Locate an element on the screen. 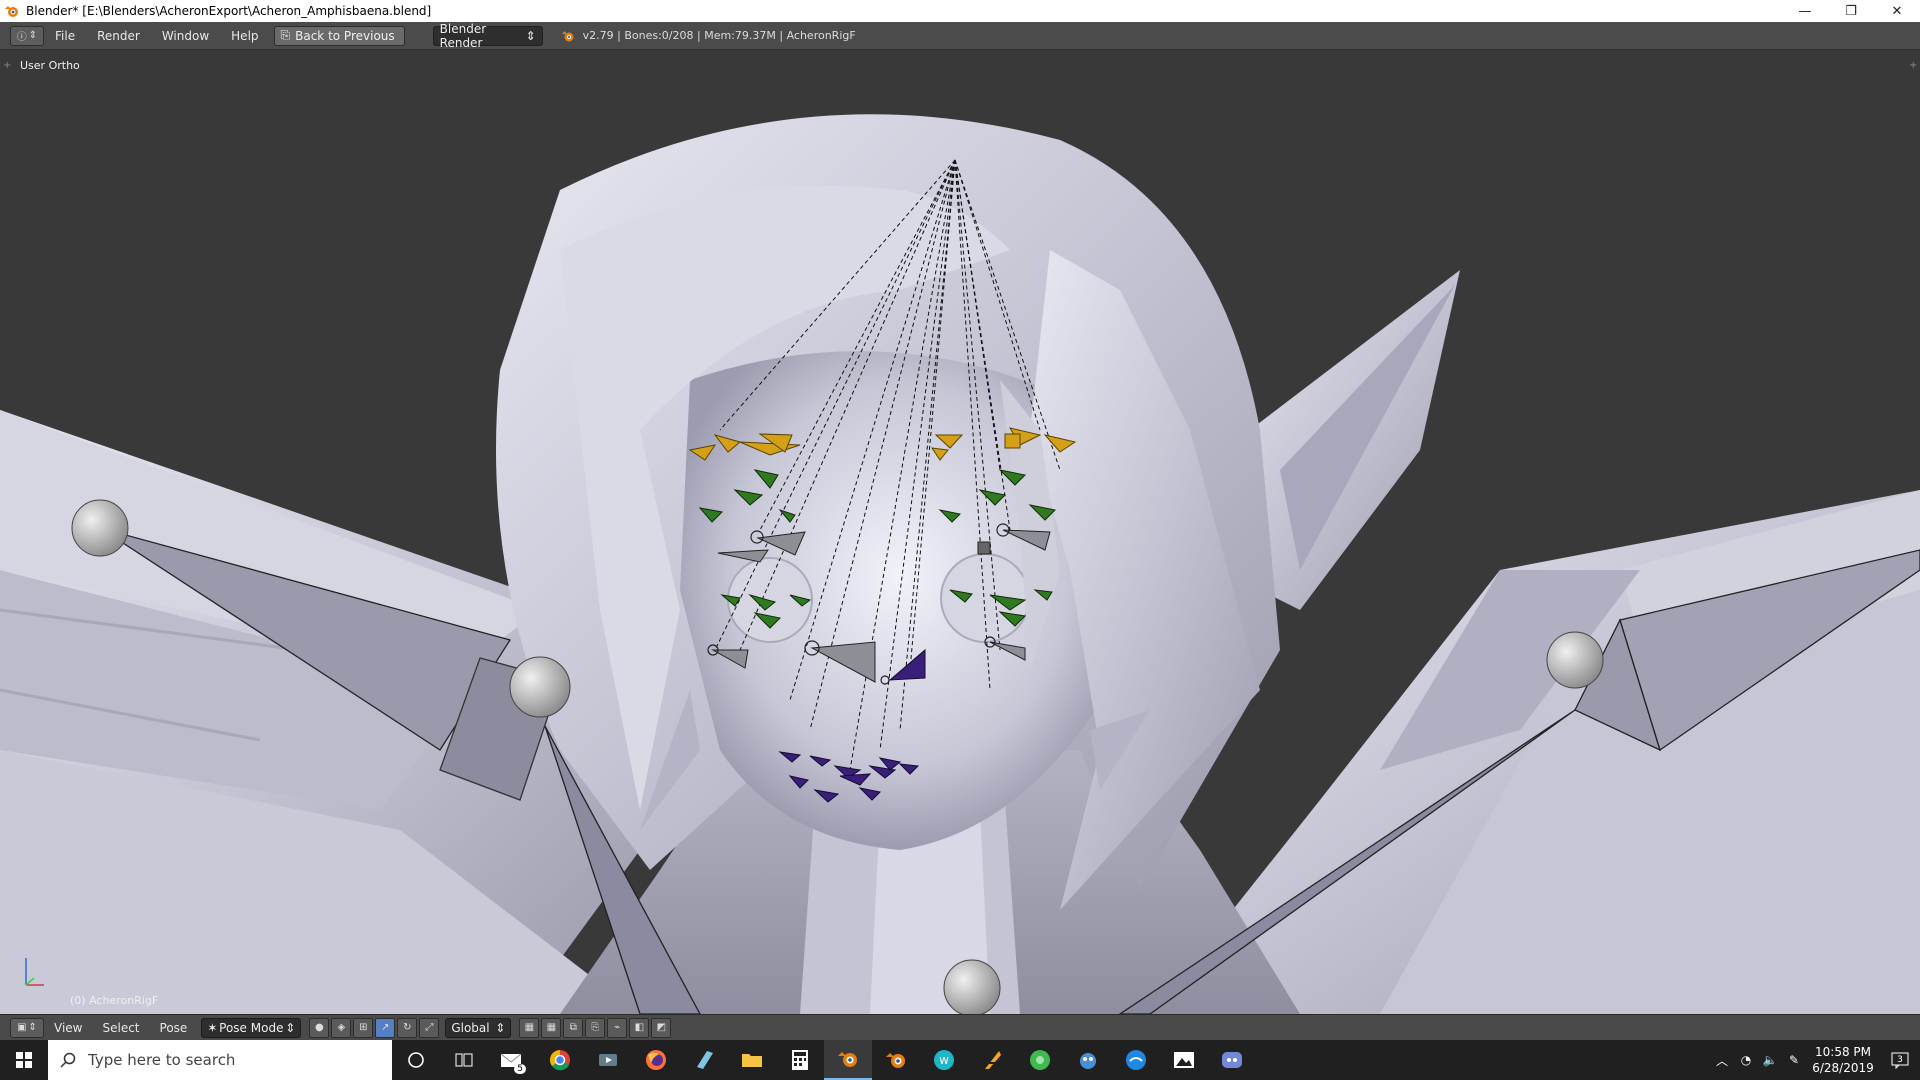  chrome-button is located at coordinates (560, 1060).